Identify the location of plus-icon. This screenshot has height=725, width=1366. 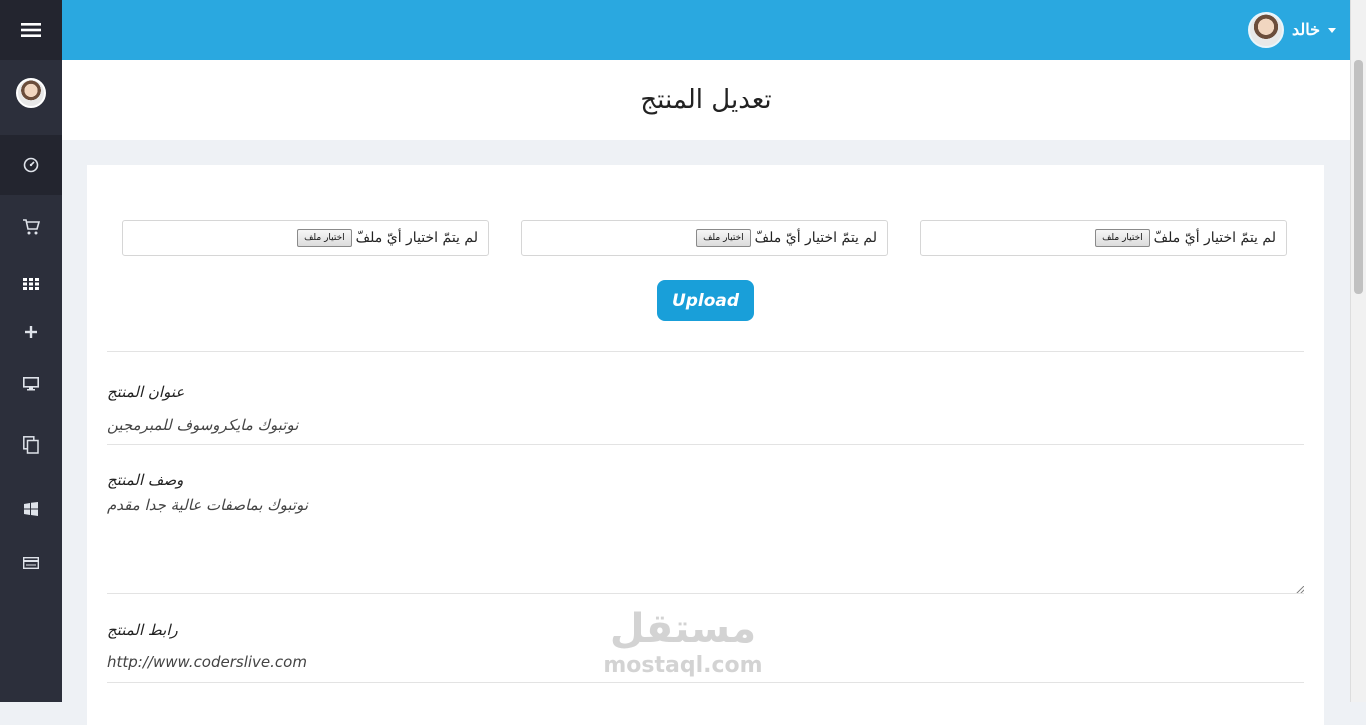
(31, 332).